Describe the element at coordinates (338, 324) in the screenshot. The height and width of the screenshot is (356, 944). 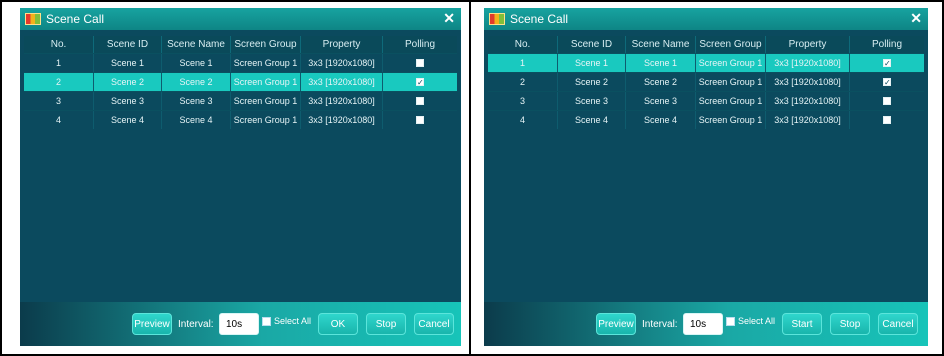
I see `ok-button: OK` at that location.